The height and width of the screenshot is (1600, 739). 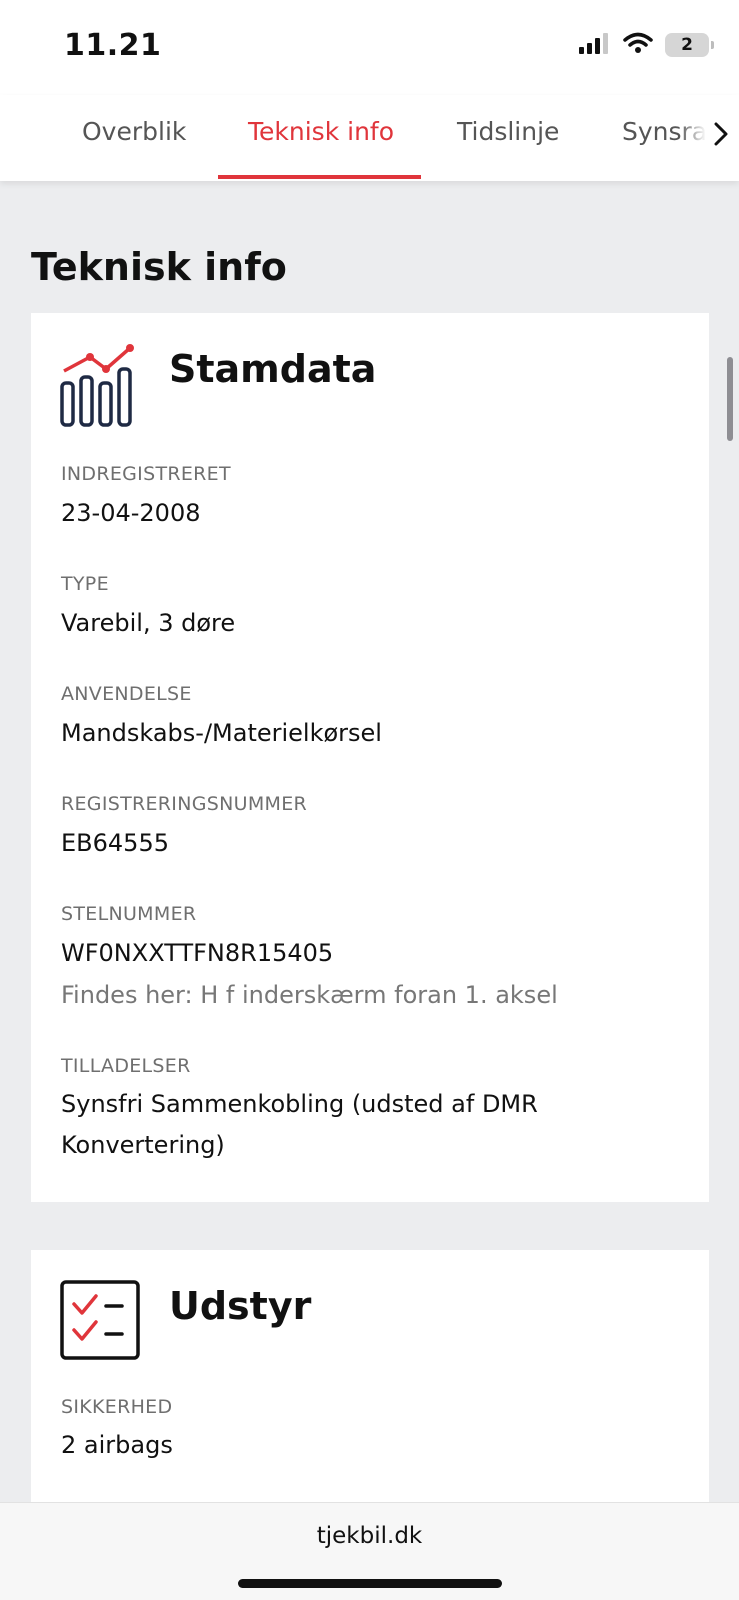 I want to click on field-label-anvendelse: ANVENDELSE, so click(x=126, y=694).